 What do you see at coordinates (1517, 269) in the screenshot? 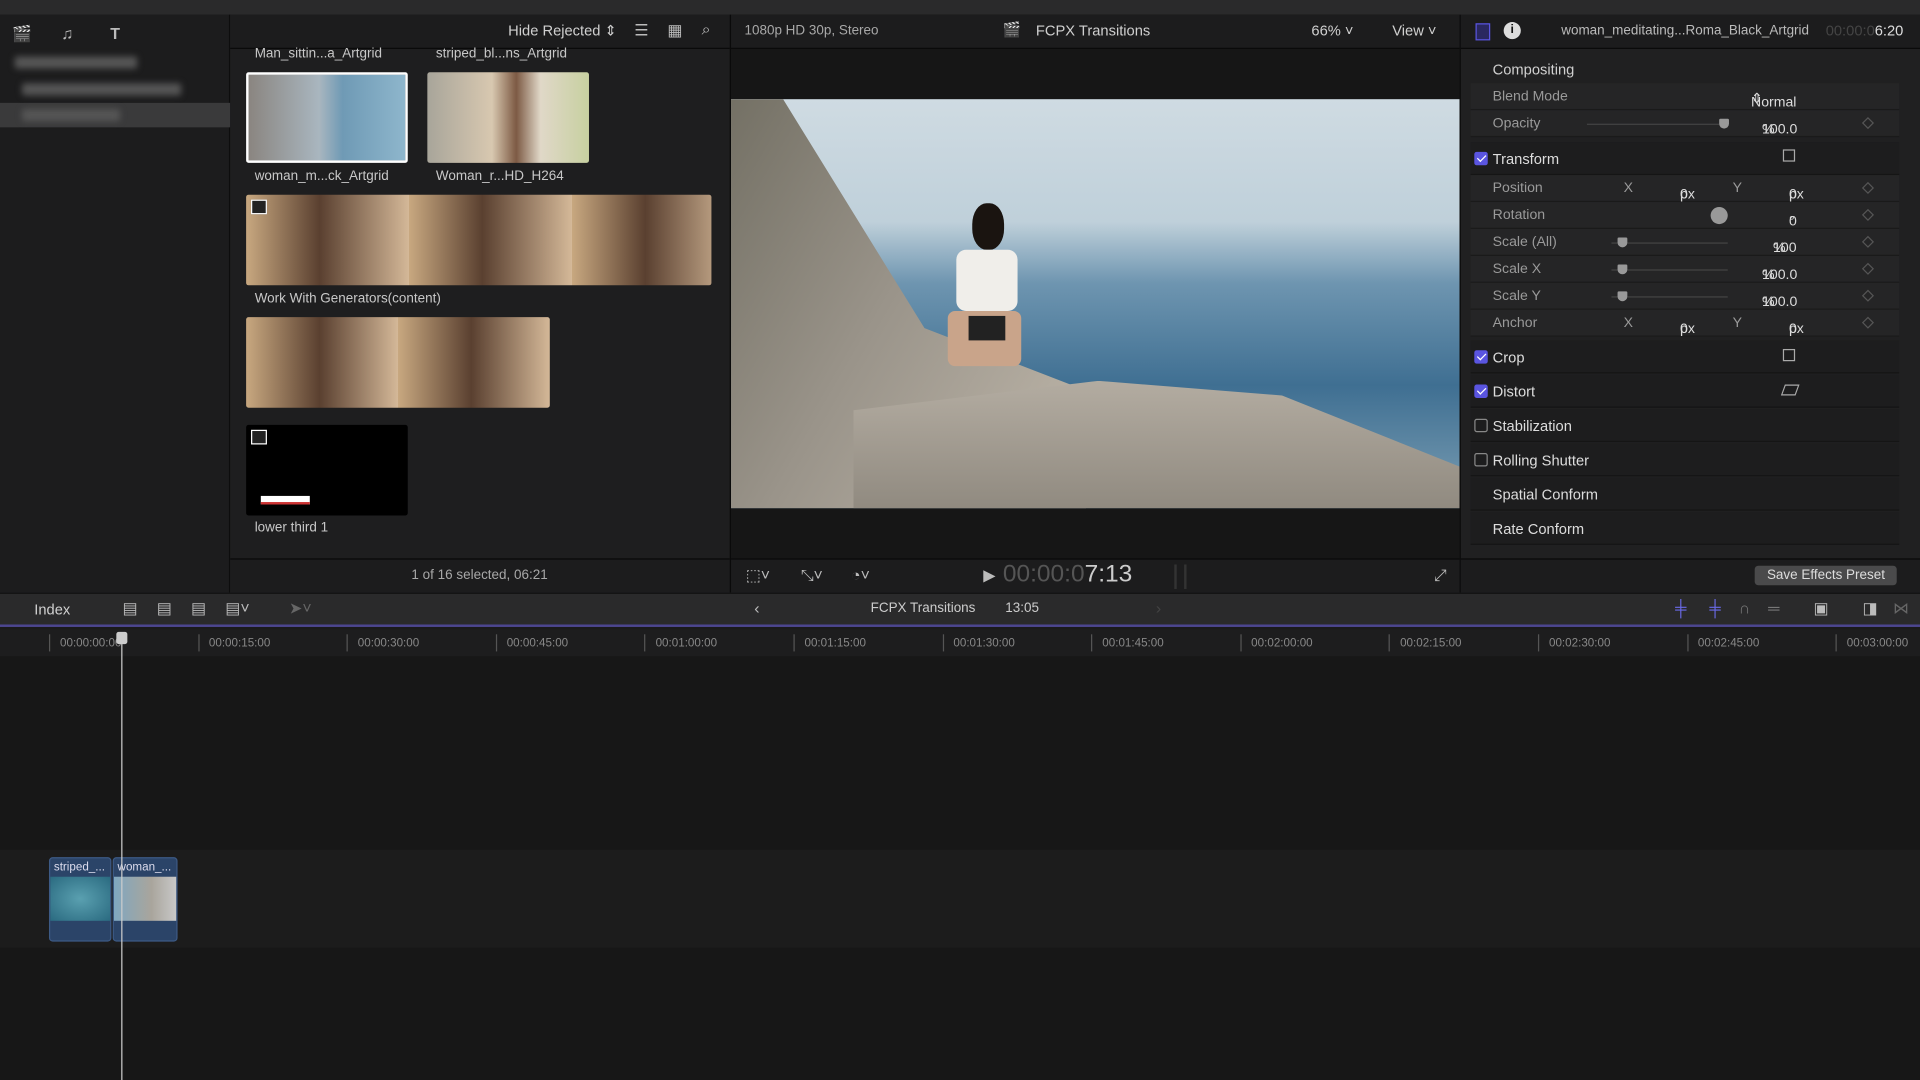
I see `scale-x-label: Scale X` at bounding box center [1517, 269].